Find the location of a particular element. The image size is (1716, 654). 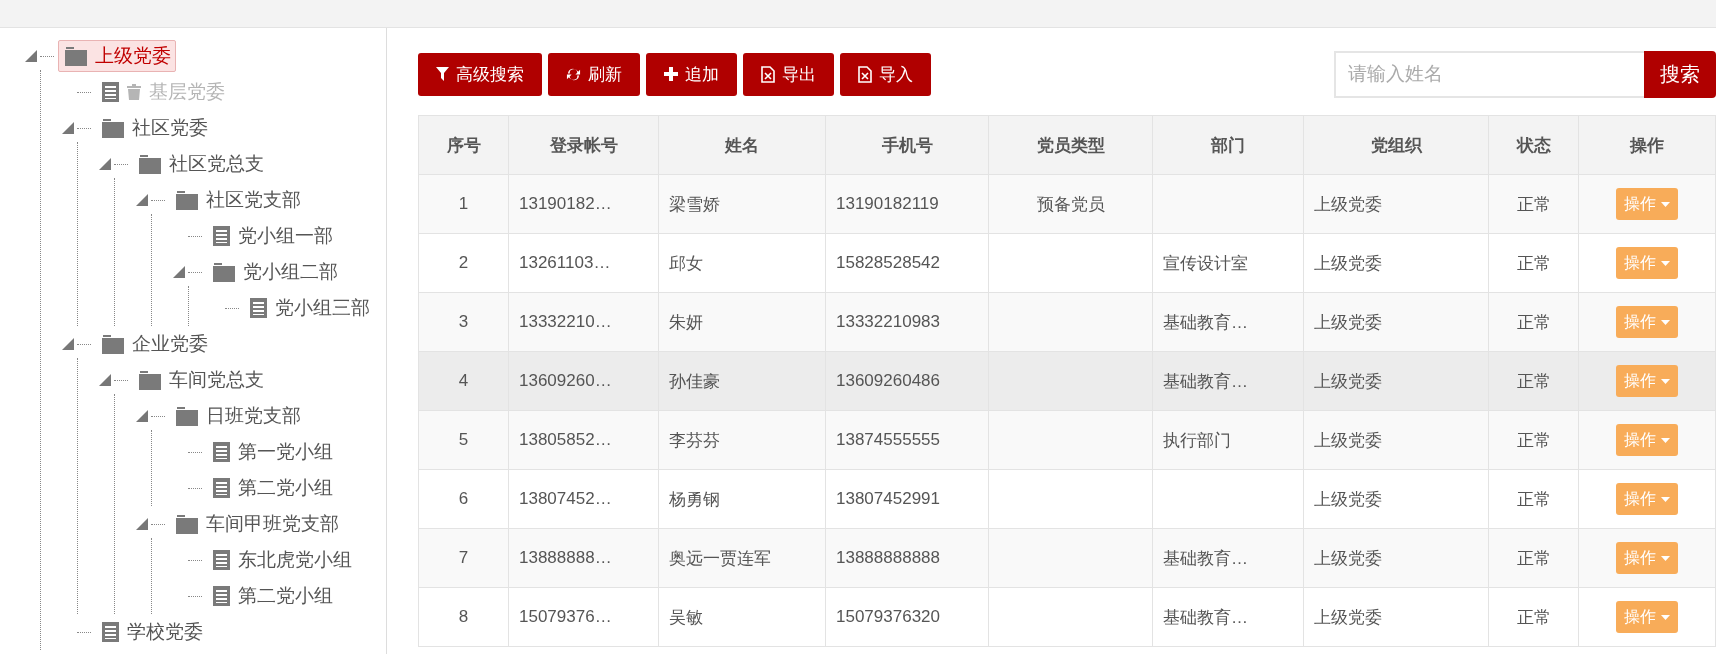

tree-item: 日班党支部 is located at coordinates (237, 416).